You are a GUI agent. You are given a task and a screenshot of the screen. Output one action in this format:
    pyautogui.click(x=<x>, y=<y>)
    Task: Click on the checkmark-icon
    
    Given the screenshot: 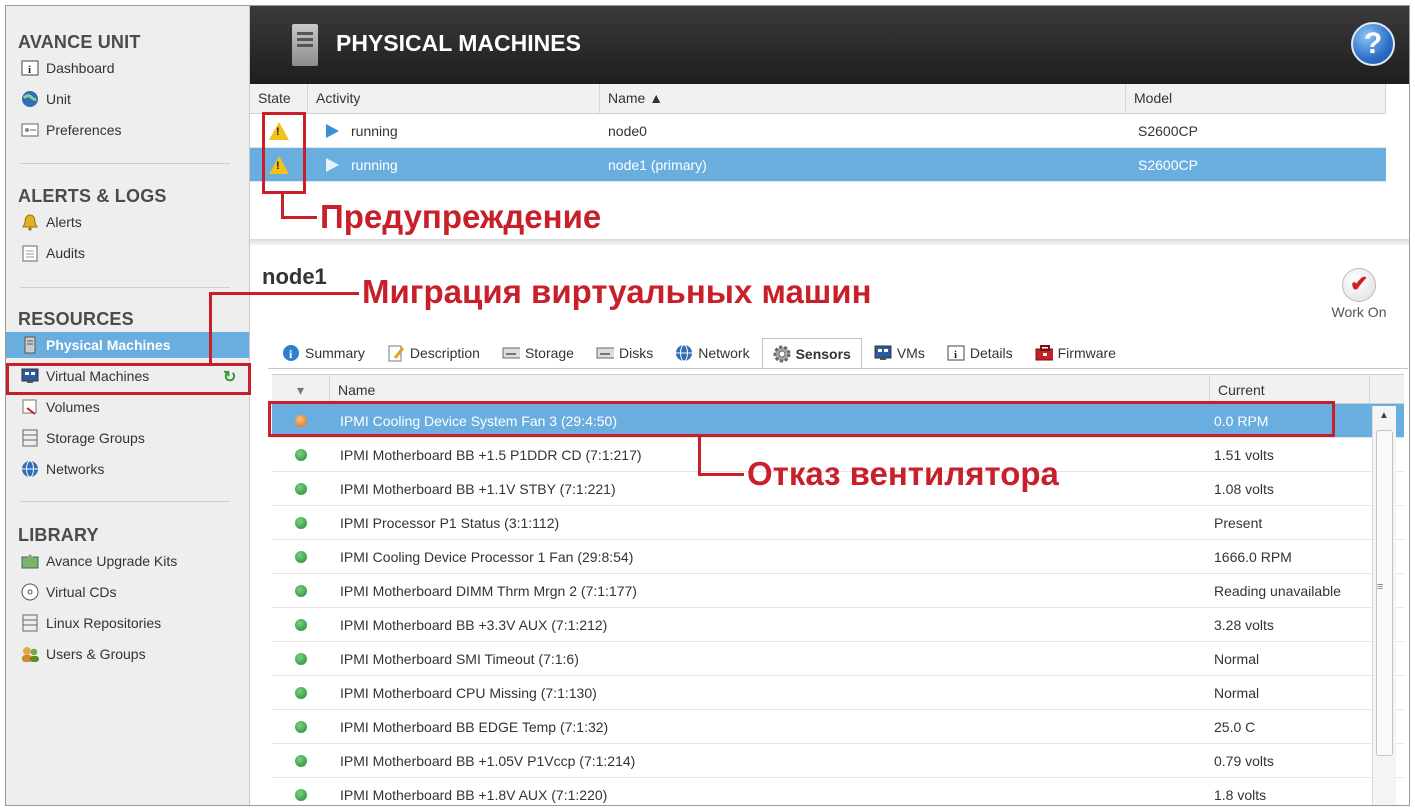 What is the action you would take?
    pyautogui.click(x=1359, y=285)
    